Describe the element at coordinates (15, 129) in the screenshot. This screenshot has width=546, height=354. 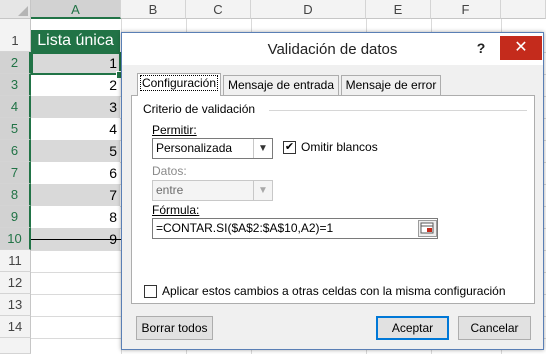
I see `row-header-5: 5` at that location.